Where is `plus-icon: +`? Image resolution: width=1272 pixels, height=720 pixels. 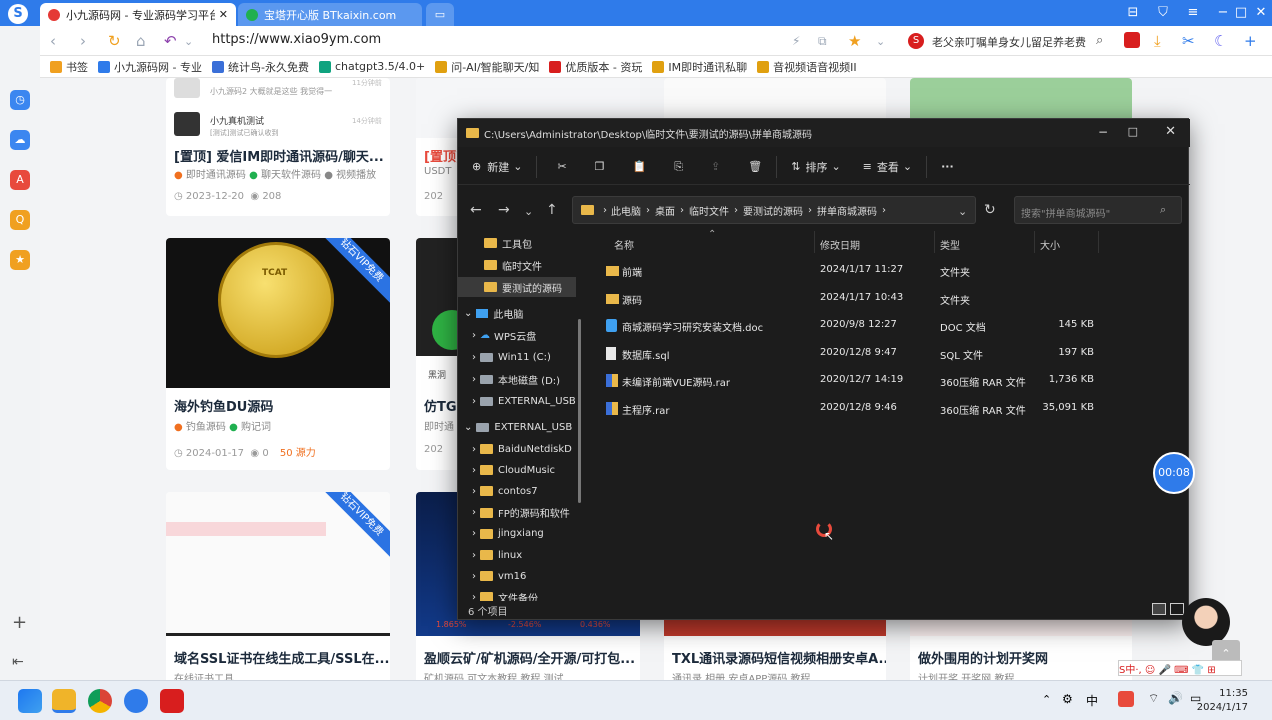 plus-icon: + is located at coordinates (1250, 41).